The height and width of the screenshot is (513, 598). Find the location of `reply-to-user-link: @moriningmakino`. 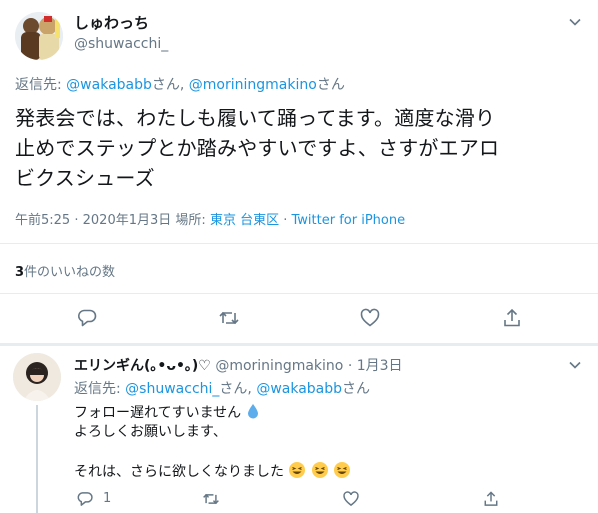

reply-to-user-link: @moriningmakino is located at coordinates (253, 85).